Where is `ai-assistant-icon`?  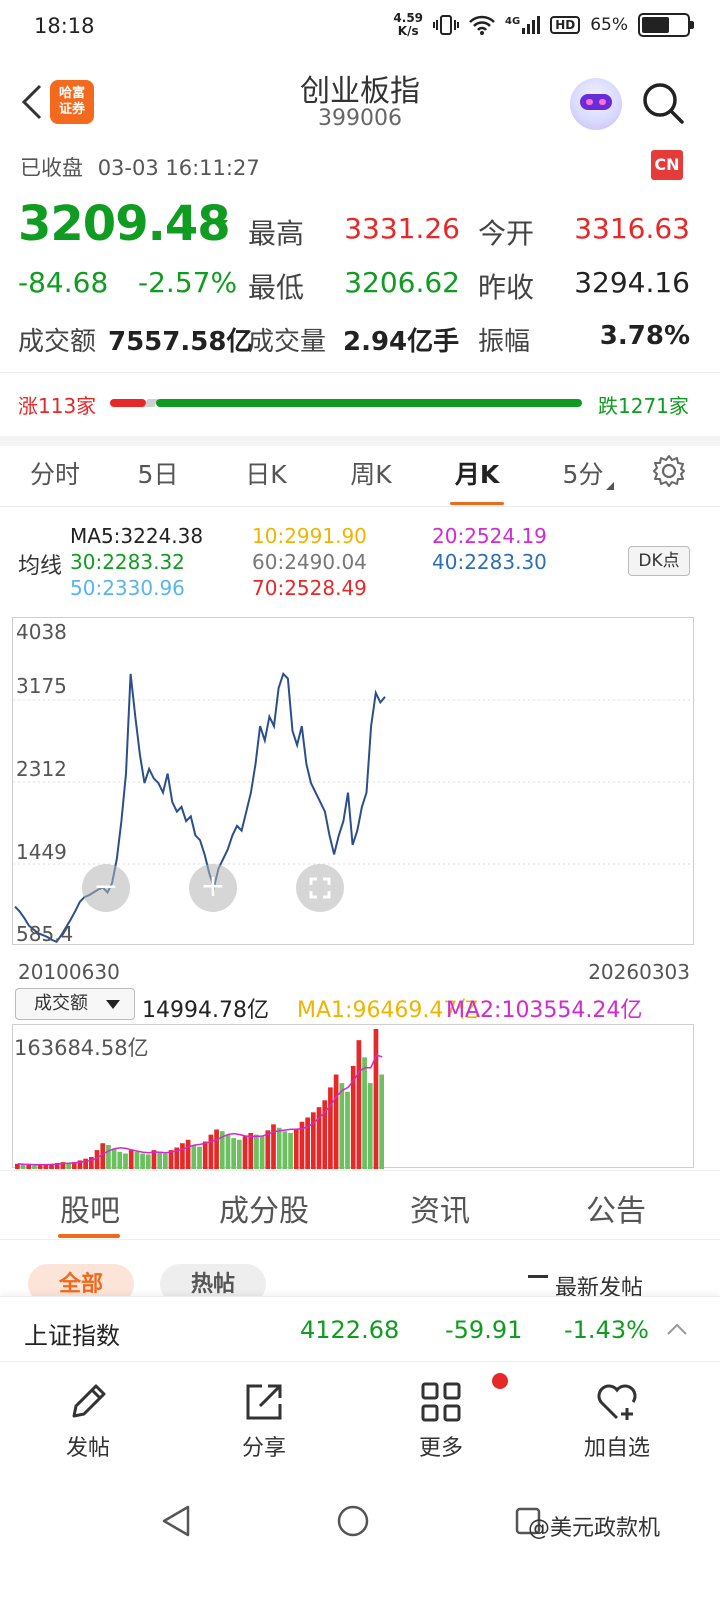 ai-assistant-icon is located at coordinates (596, 104).